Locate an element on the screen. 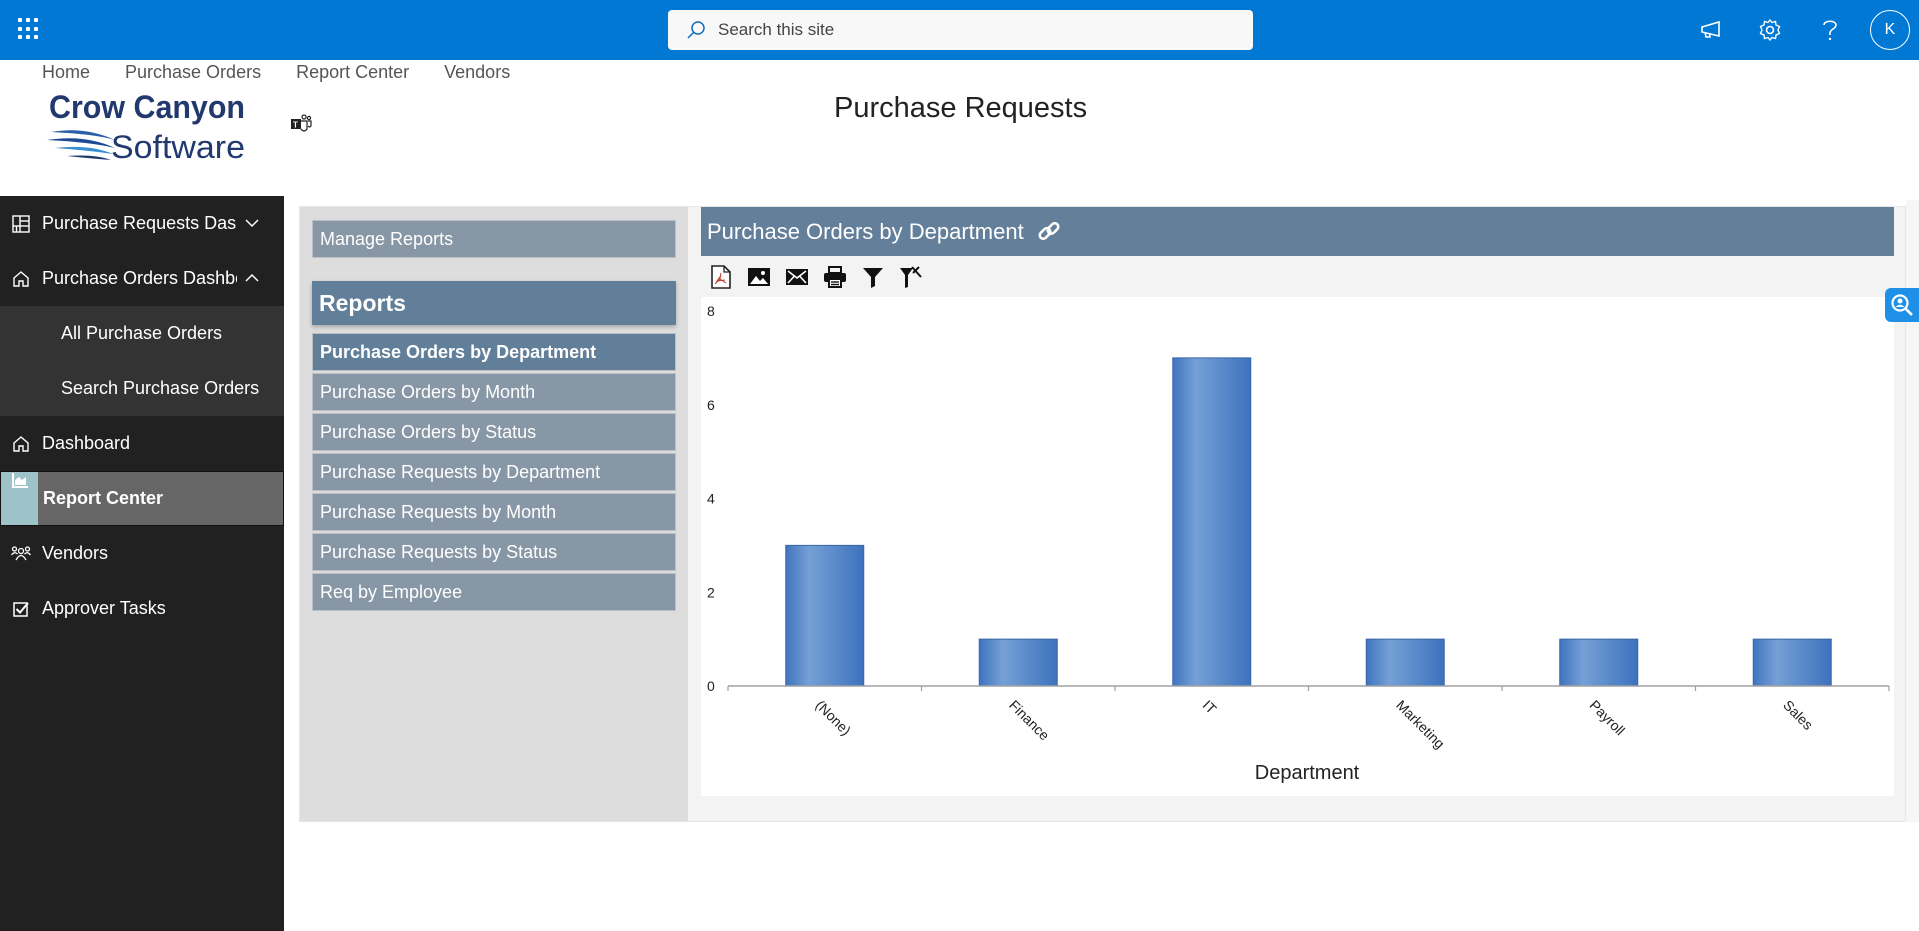 The image size is (1919, 931). report-item: Purchase Orders by Department is located at coordinates (494, 352).